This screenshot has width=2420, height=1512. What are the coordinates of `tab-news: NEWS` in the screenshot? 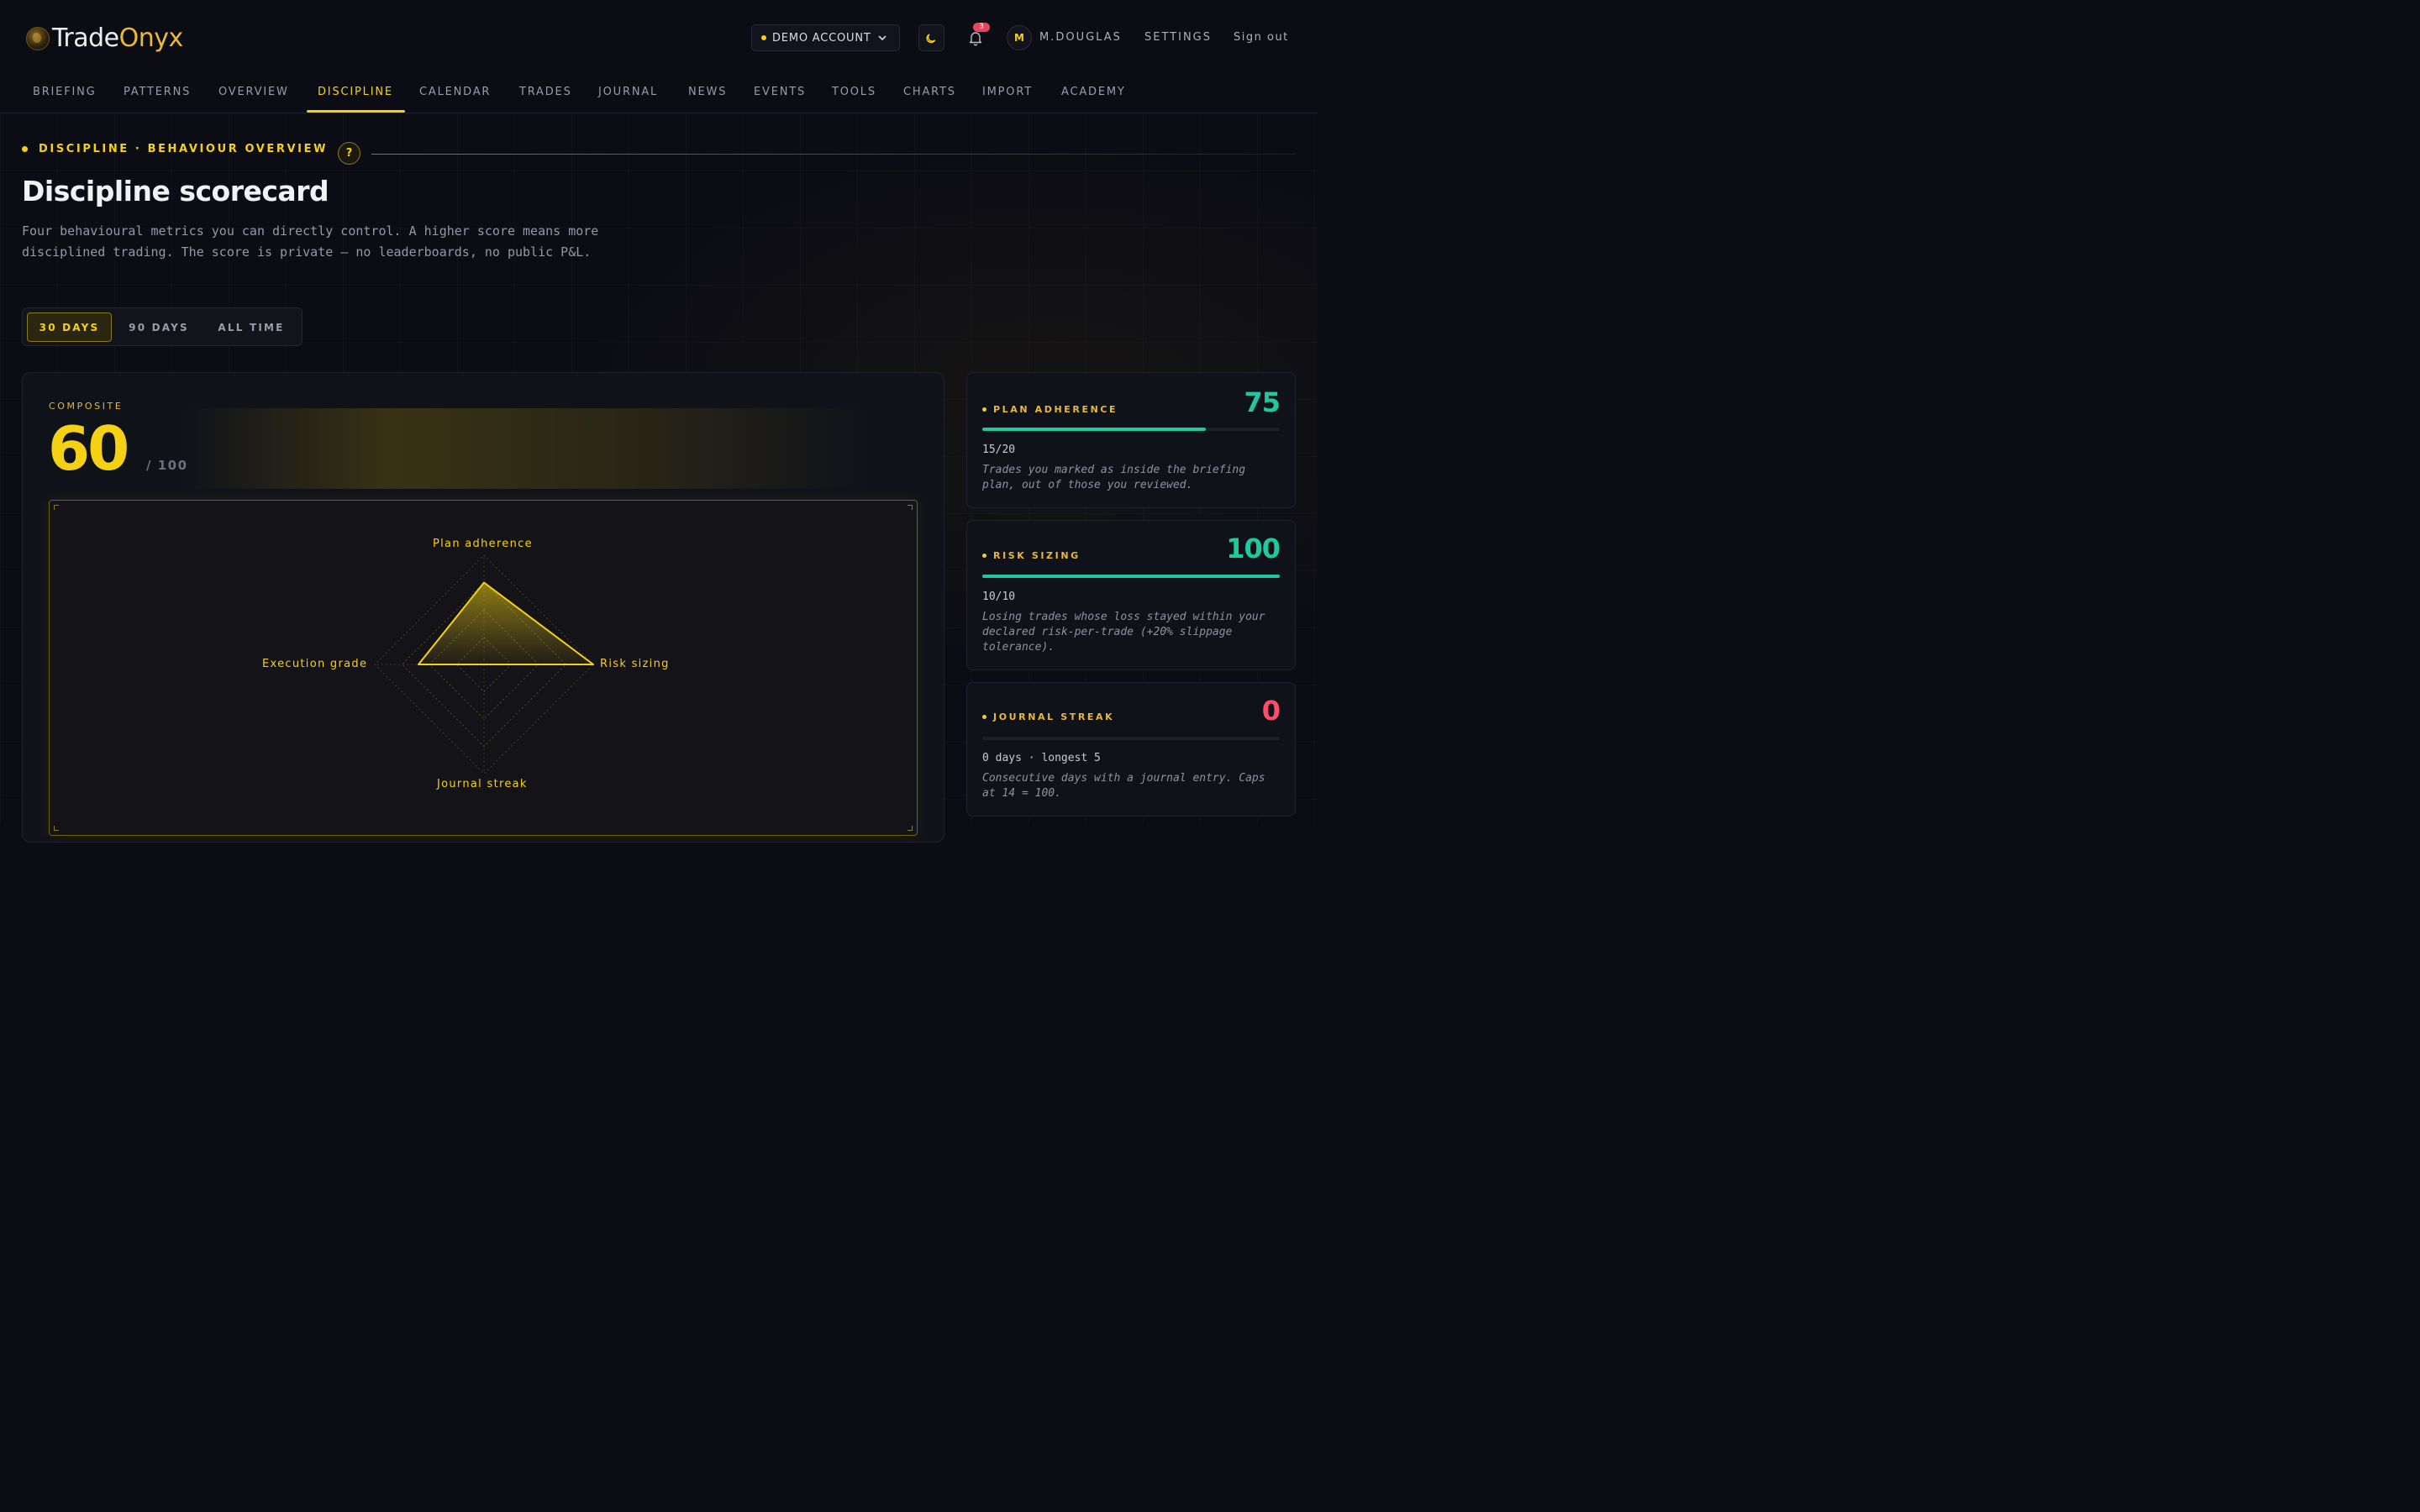 It's located at (707, 92).